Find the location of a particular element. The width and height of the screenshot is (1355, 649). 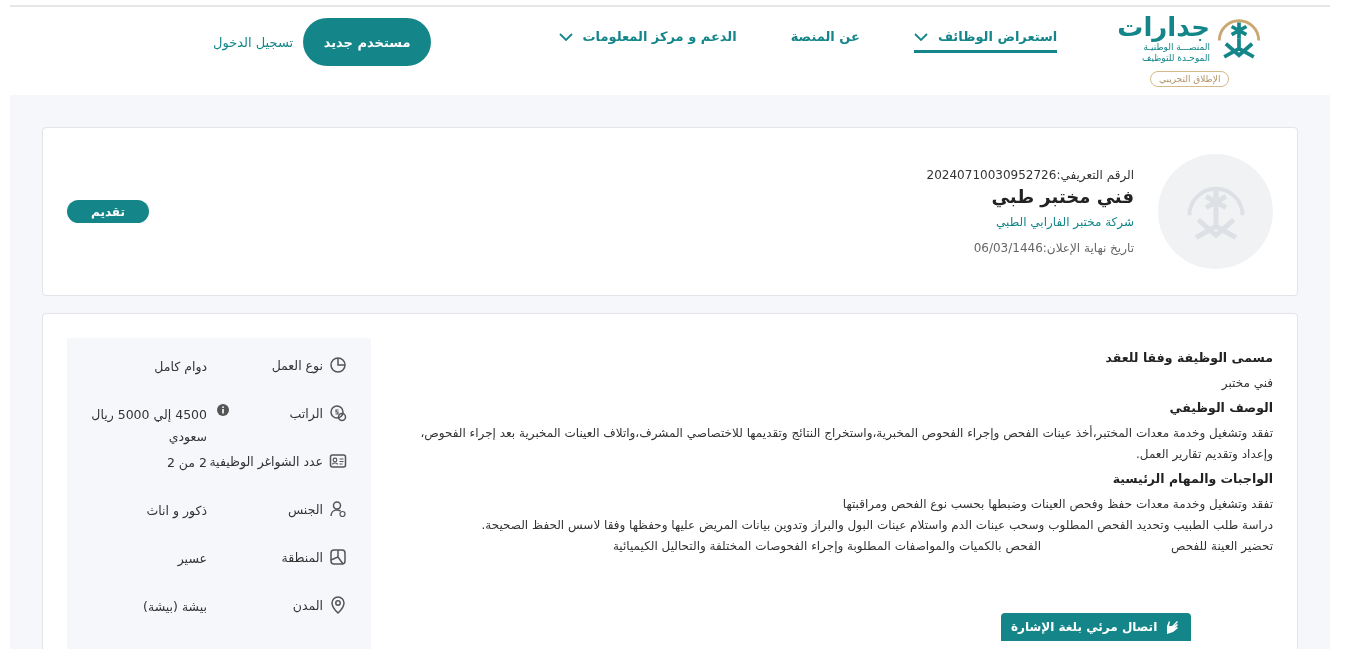

fact-value: عسير is located at coordinates (192, 559).